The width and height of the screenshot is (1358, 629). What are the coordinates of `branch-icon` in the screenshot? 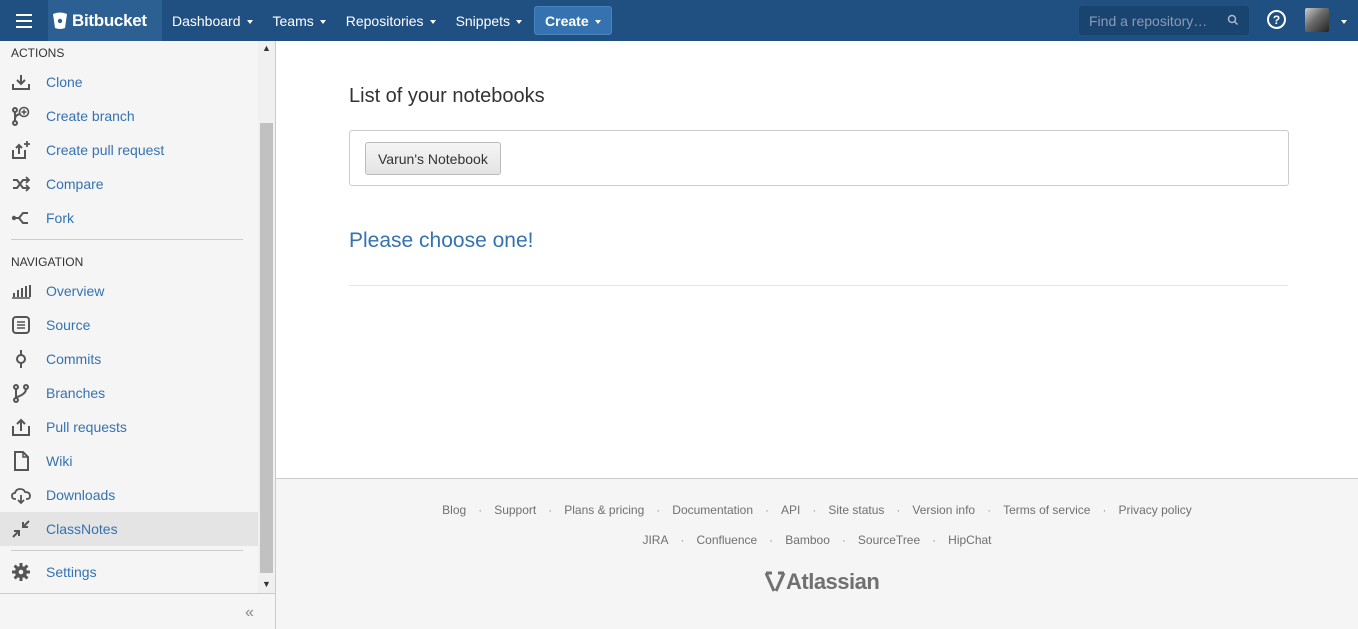 It's located at (21, 393).